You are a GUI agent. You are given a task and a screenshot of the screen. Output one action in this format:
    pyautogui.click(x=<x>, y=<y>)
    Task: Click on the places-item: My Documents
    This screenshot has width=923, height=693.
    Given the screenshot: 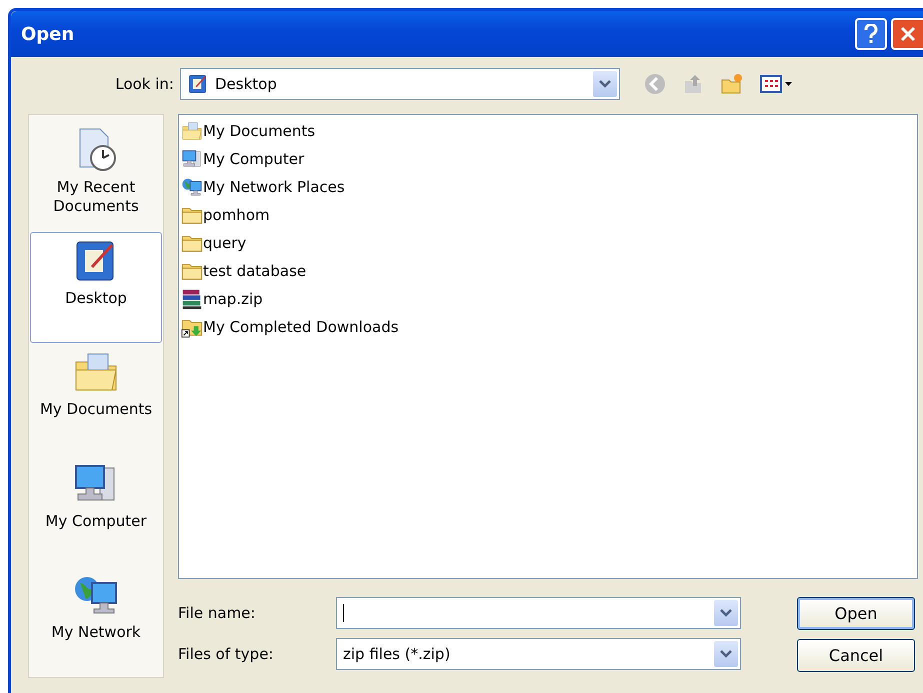 What is the action you would take?
    pyautogui.click(x=96, y=399)
    